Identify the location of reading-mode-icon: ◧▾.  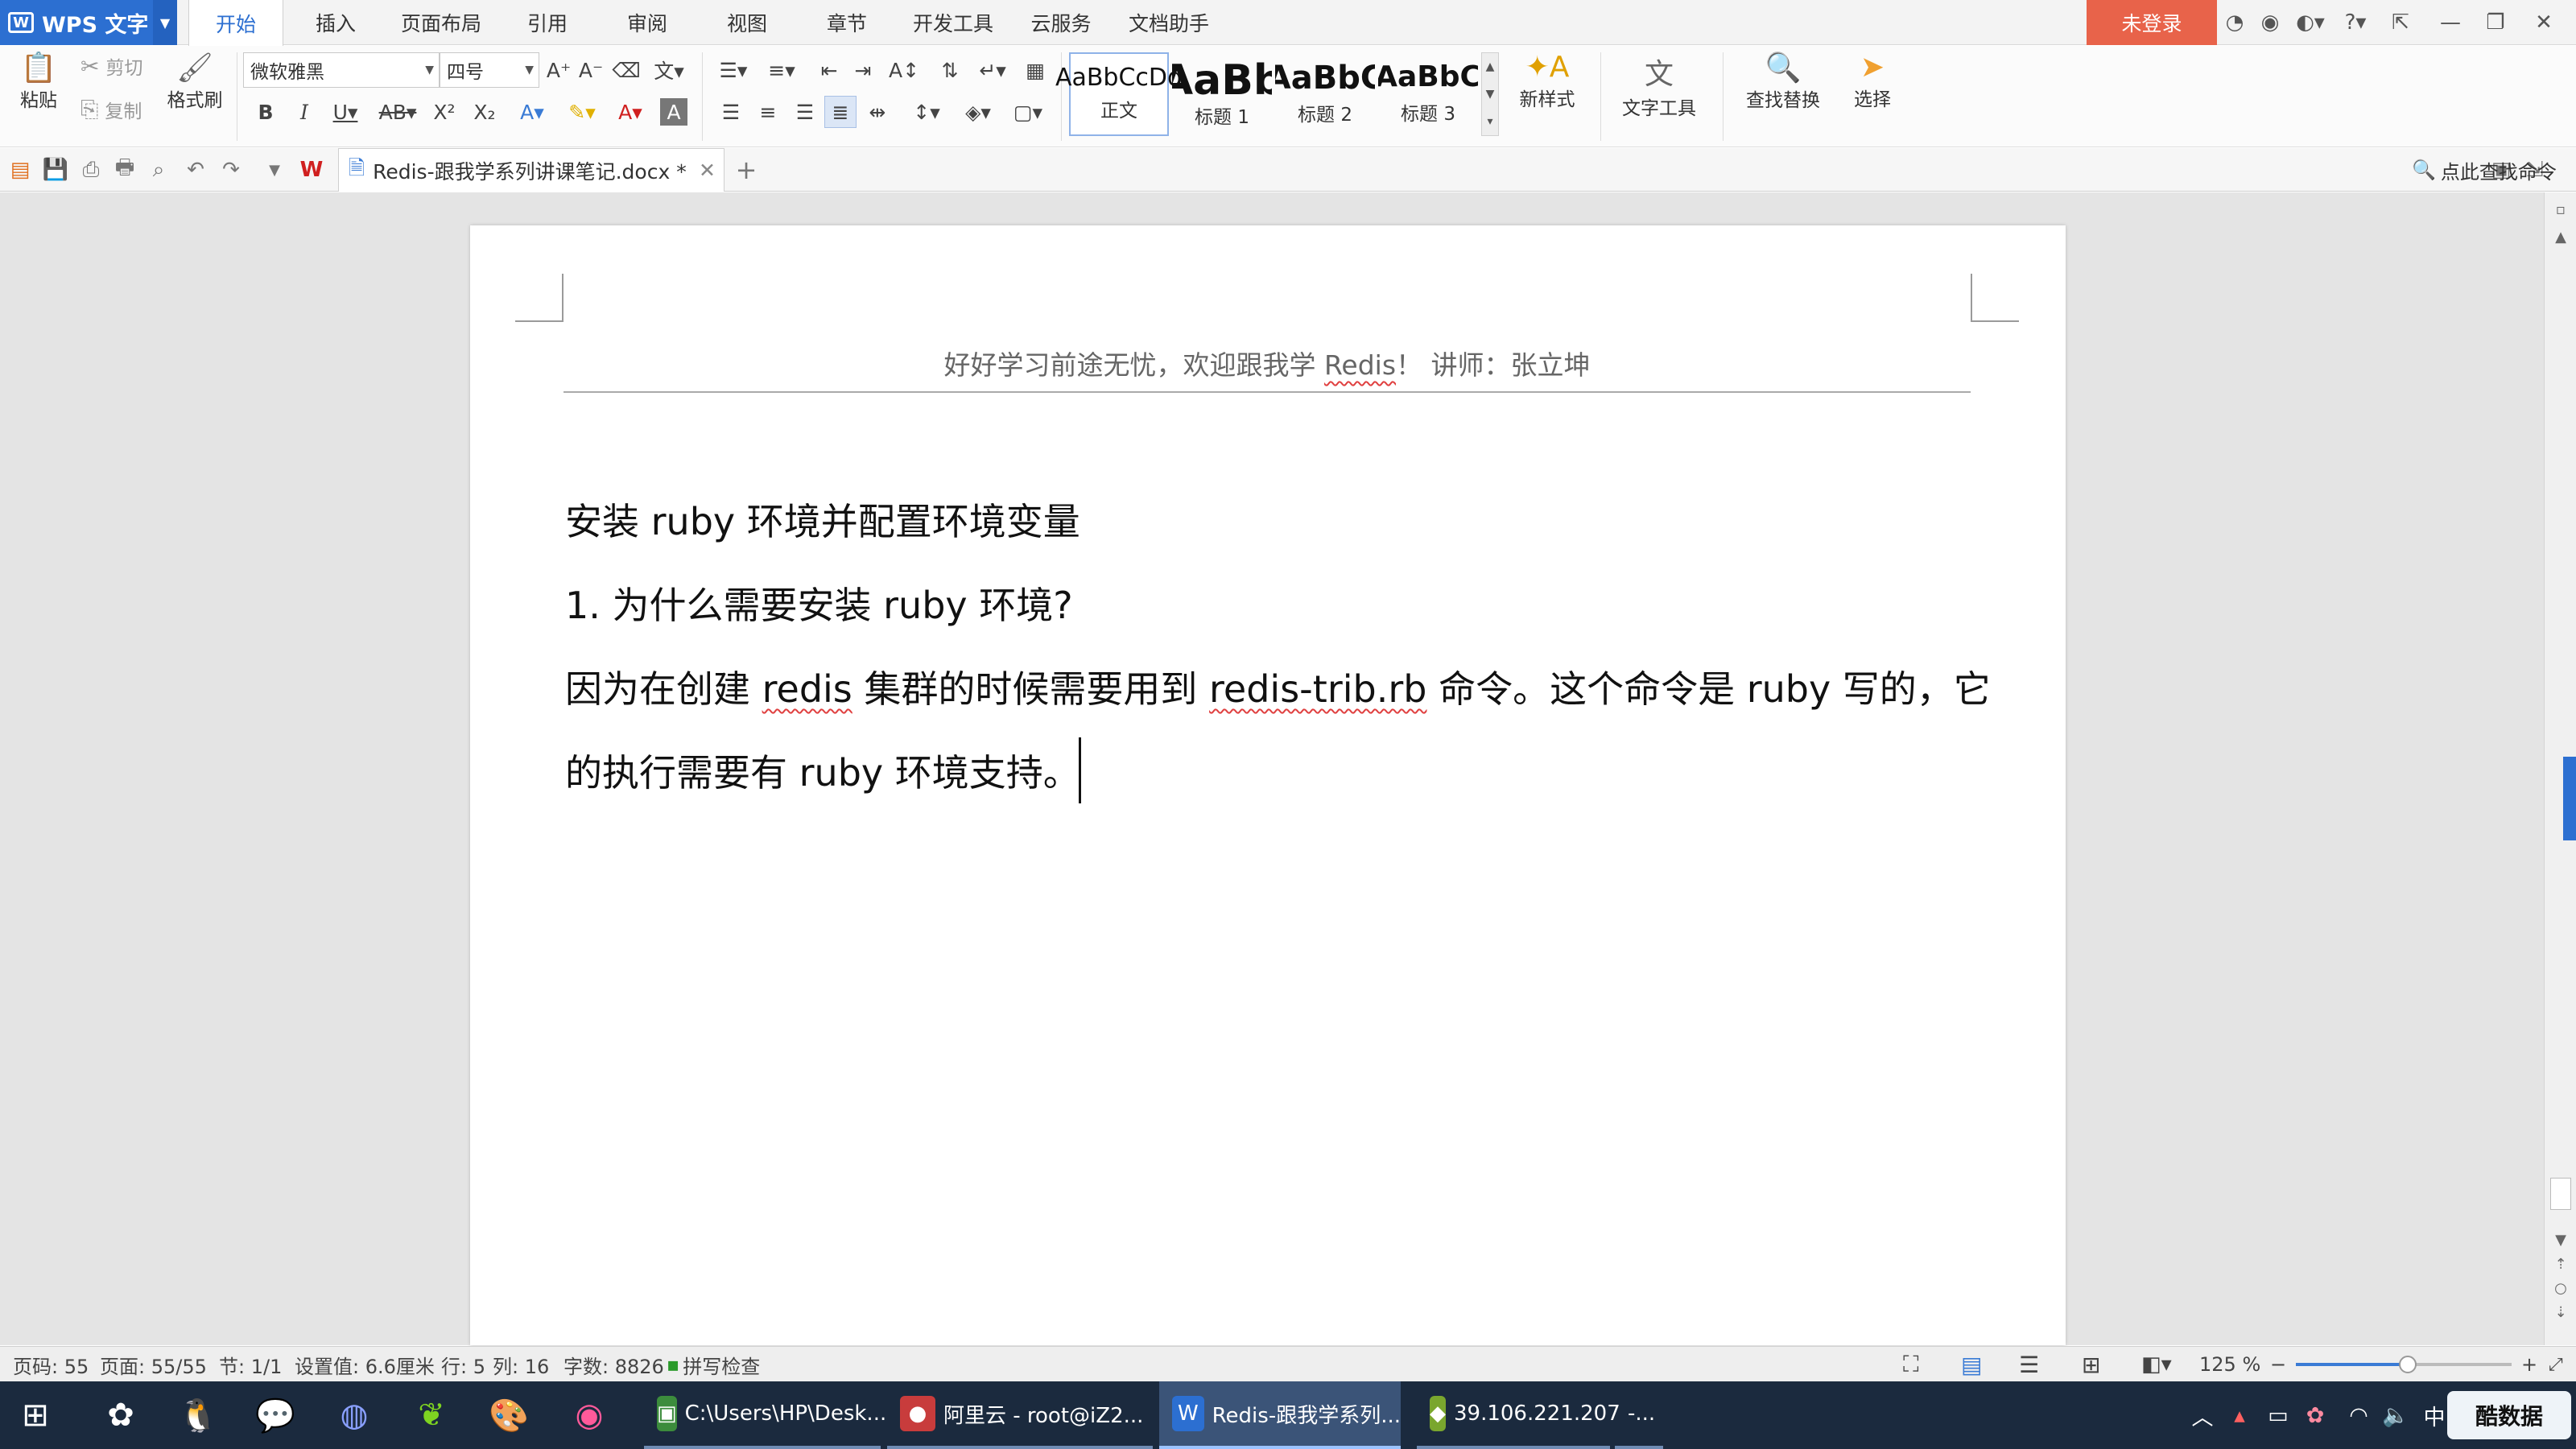
(2156, 1364).